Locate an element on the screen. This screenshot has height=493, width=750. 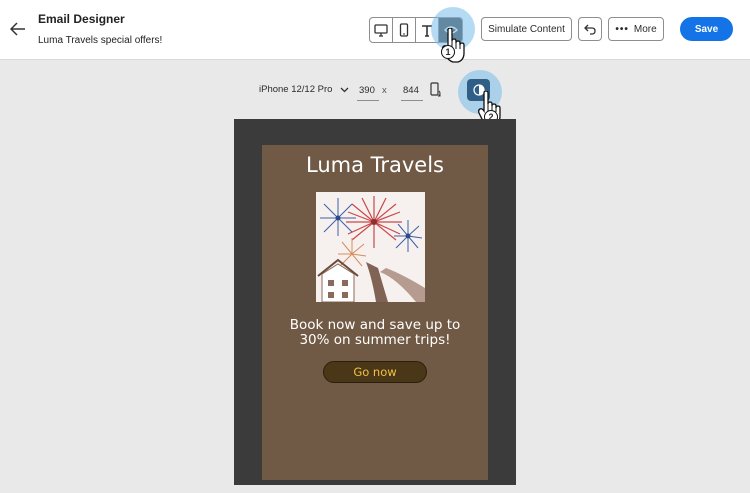
more-icon: ••• is located at coordinates (622, 29).